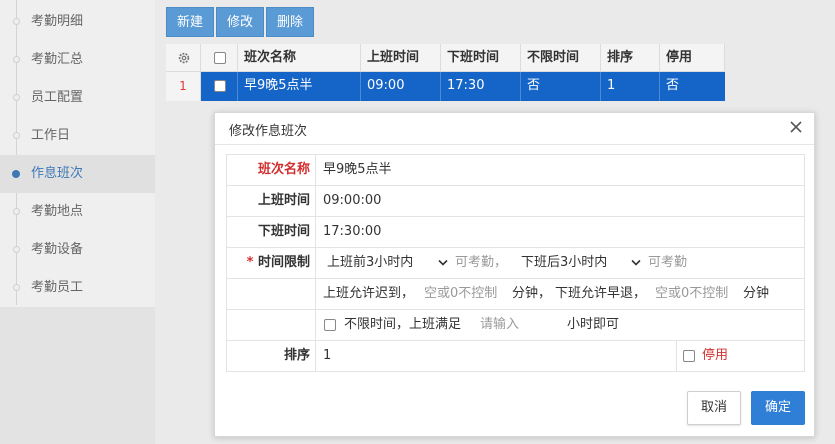  I want to click on after-work-select-value: 下班后3小时内, so click(564, 262).